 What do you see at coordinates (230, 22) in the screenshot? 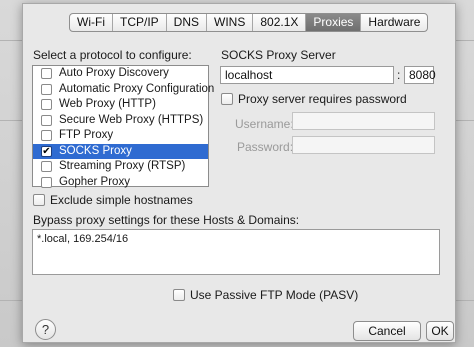
I see `tab-wins: WINS` at bounding box center [230, 22].